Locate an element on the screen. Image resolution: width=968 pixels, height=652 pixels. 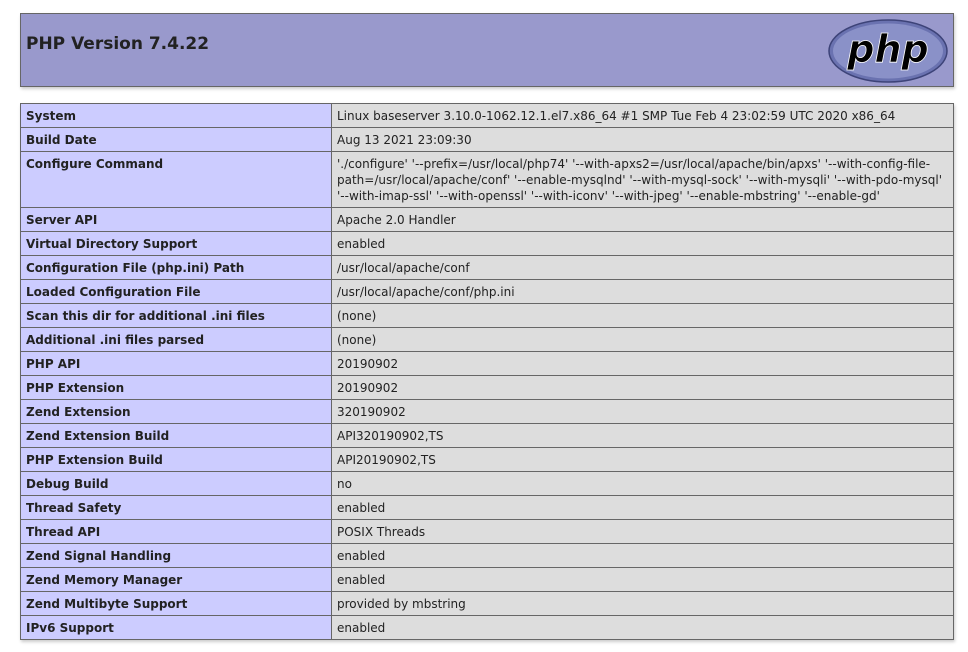
table-row: Build Date Aug 13 2021 23:09:30 is located at coordinates (487, 139).